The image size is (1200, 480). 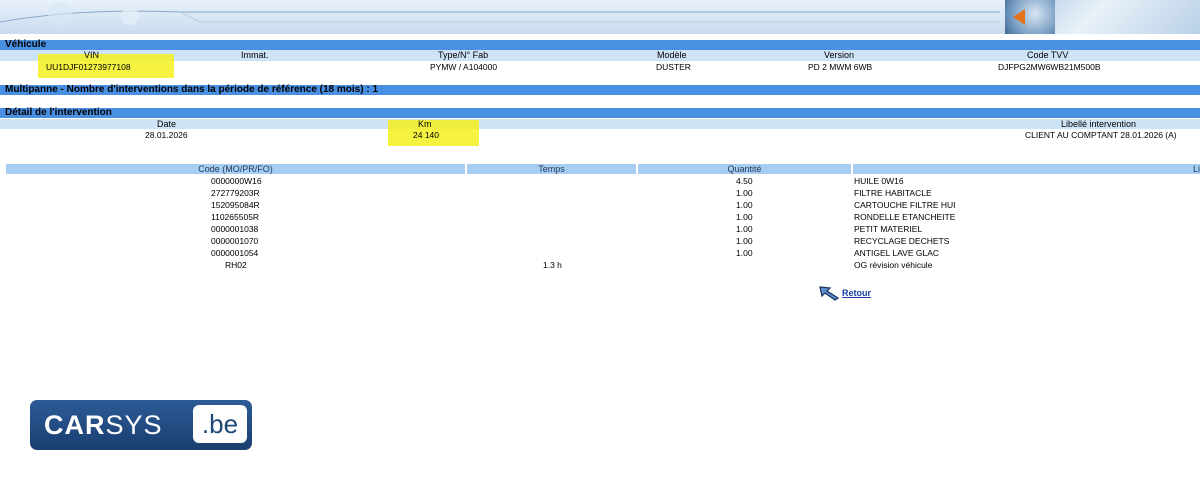 What do you see at coordinates (167, 124) in the screenshot?
I see `date-header: Date` at bounding box center [167, 124].